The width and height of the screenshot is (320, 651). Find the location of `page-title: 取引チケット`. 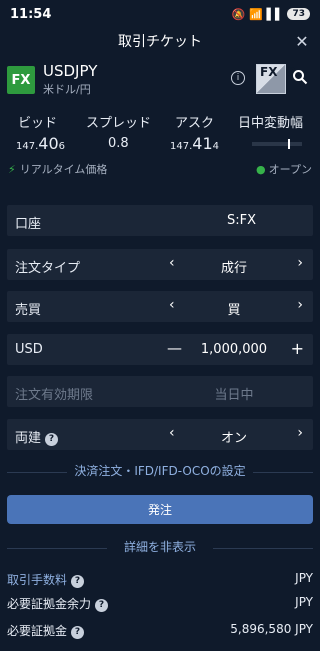

page-title: 取引チケット is located at coordinates (160, 42).